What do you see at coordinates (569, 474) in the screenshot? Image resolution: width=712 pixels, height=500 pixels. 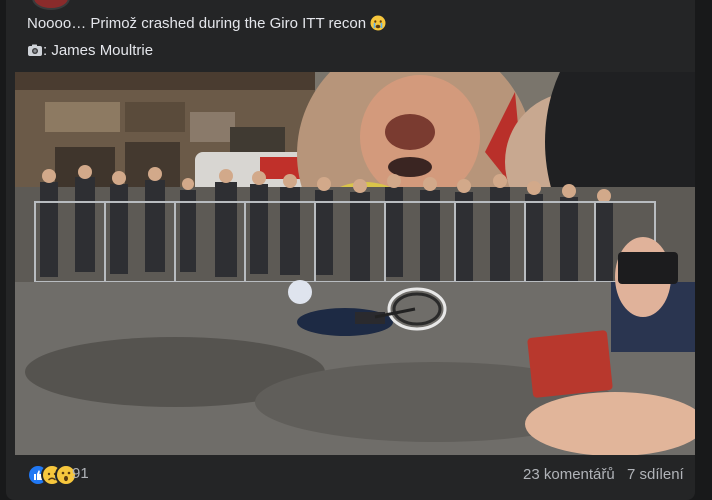 I see `comments-link: 23 komentářů` at bounding box center [569, 474].